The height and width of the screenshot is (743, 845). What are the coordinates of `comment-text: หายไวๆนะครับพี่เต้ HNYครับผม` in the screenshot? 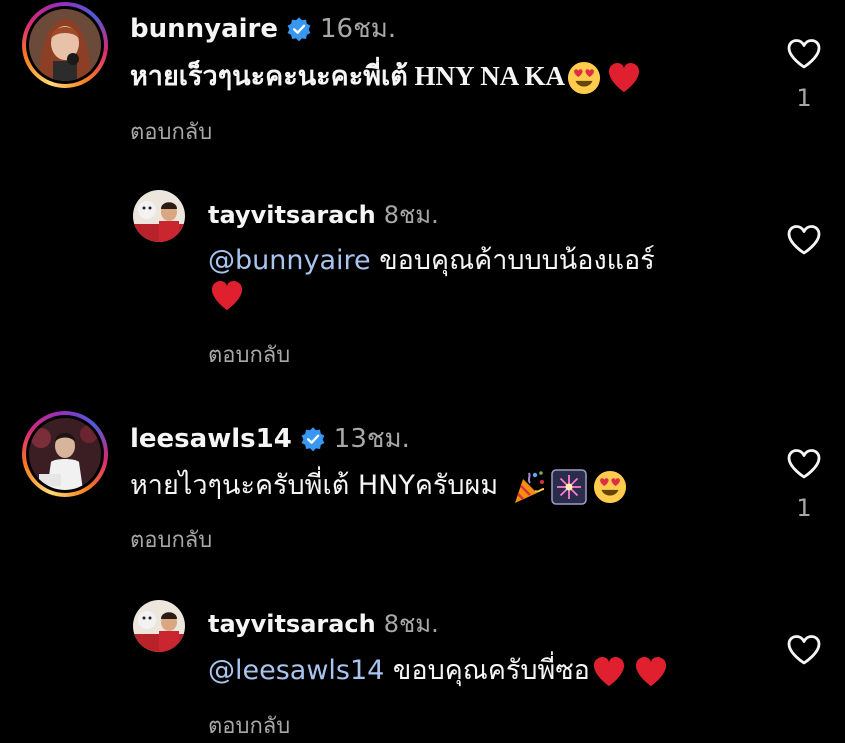 It's located at (378, 484).